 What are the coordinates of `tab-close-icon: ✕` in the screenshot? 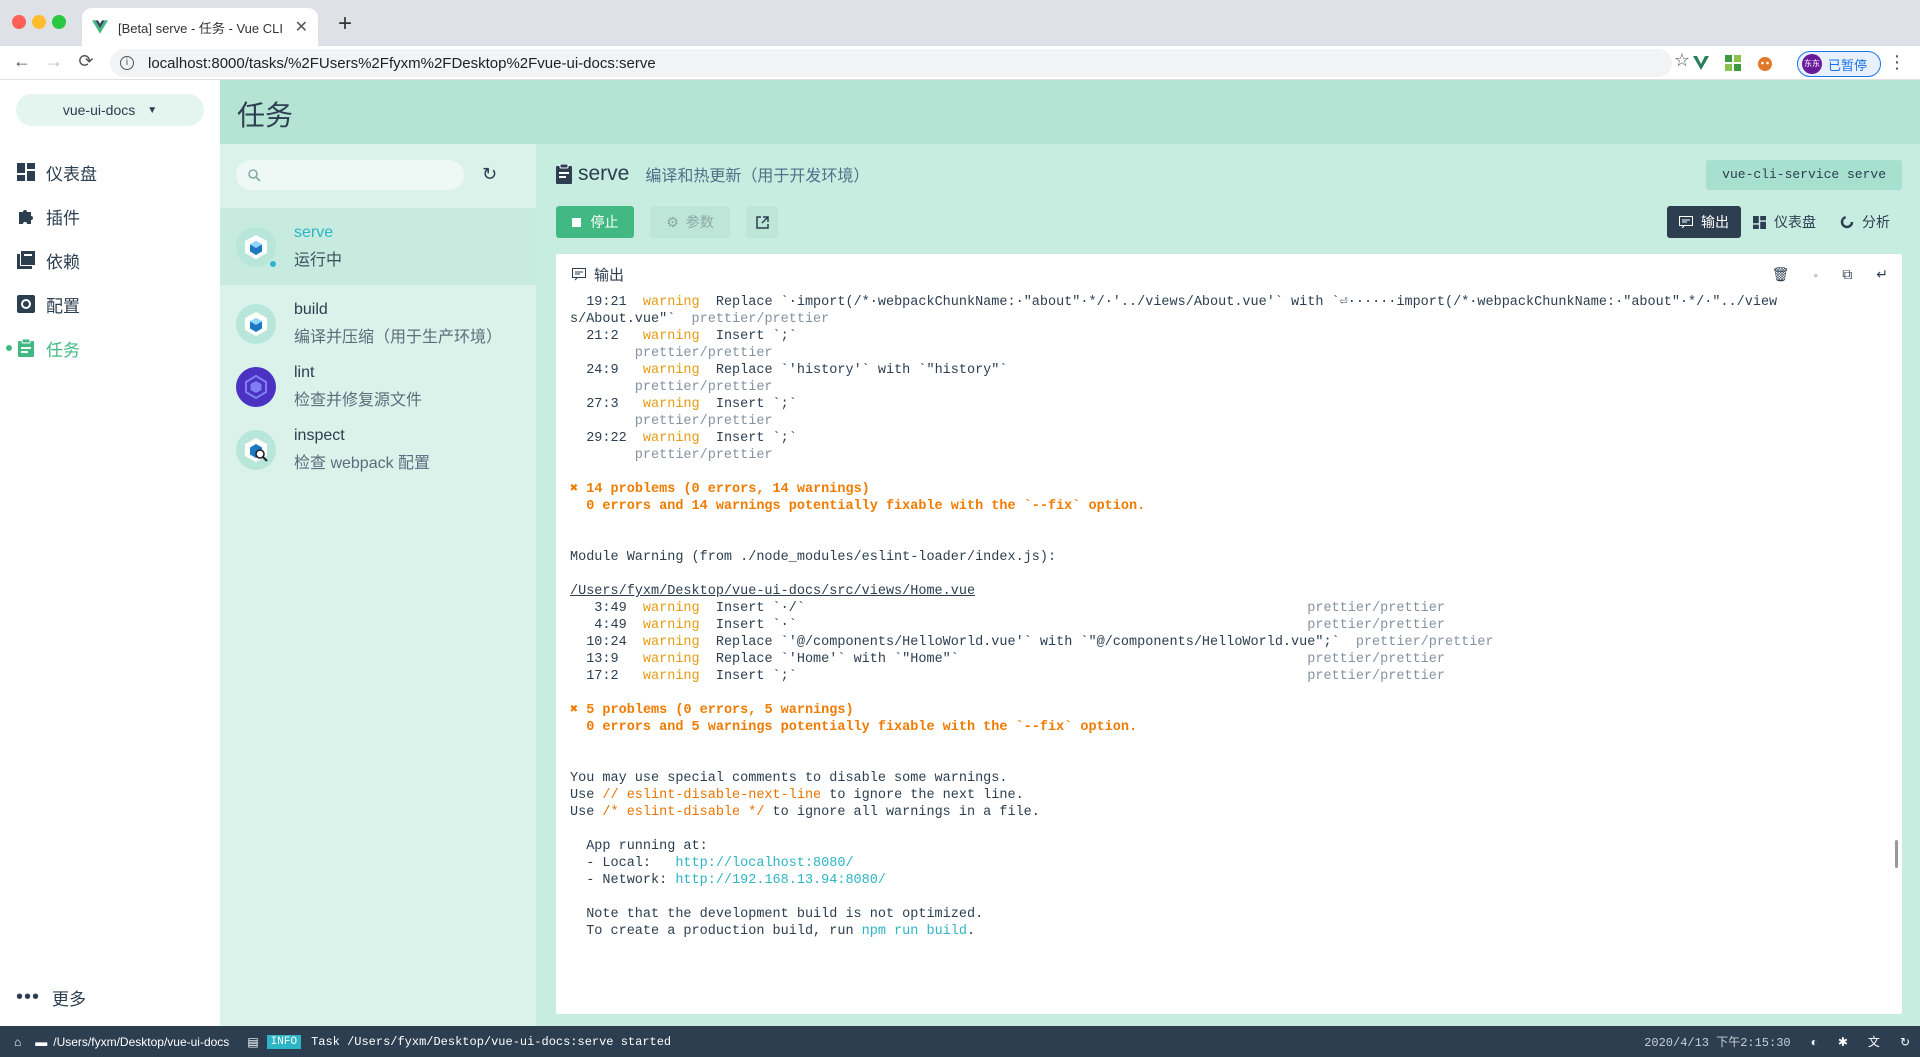 It's located at (301, 27).